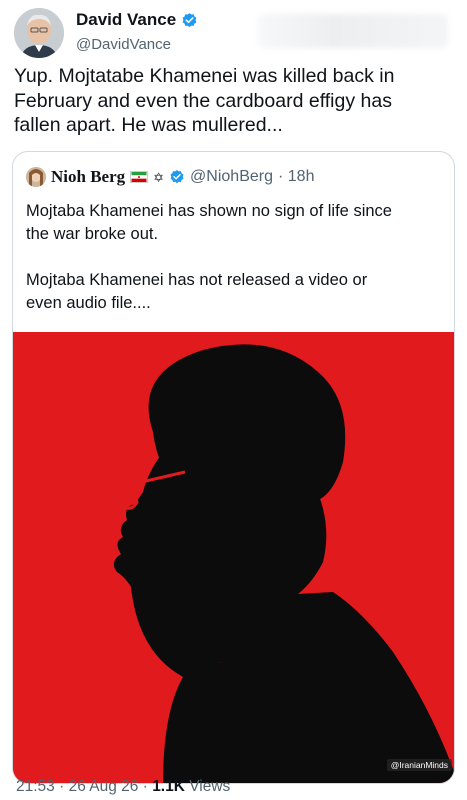 This screenshot has height=800, width=467. What do you see at coordinates (123, 44) in the screenshot?
I see `author-handle: @DavidVance` at bounding box center [123, 44].